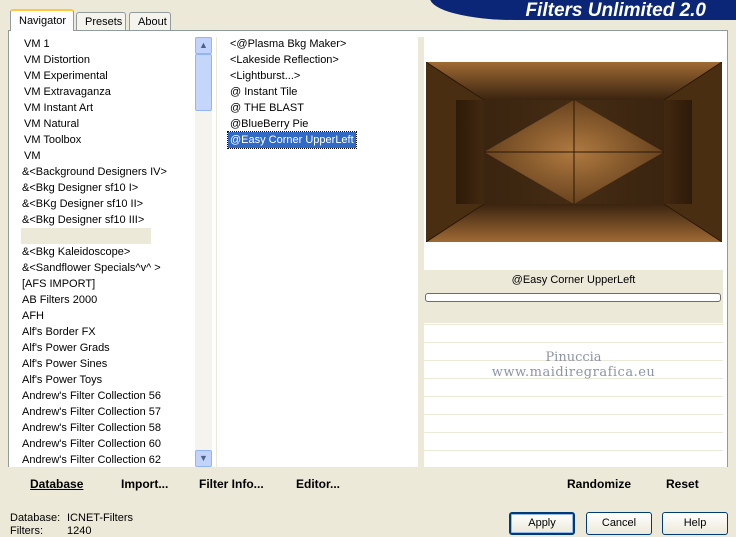 Image resolution: width=736 pixels, height=537 pixels. What do you see at coordinates (82, 204) in the screenshot?
I see `category-item: &<BKg Designer sf10 II>` at bounding box center [82, 204].